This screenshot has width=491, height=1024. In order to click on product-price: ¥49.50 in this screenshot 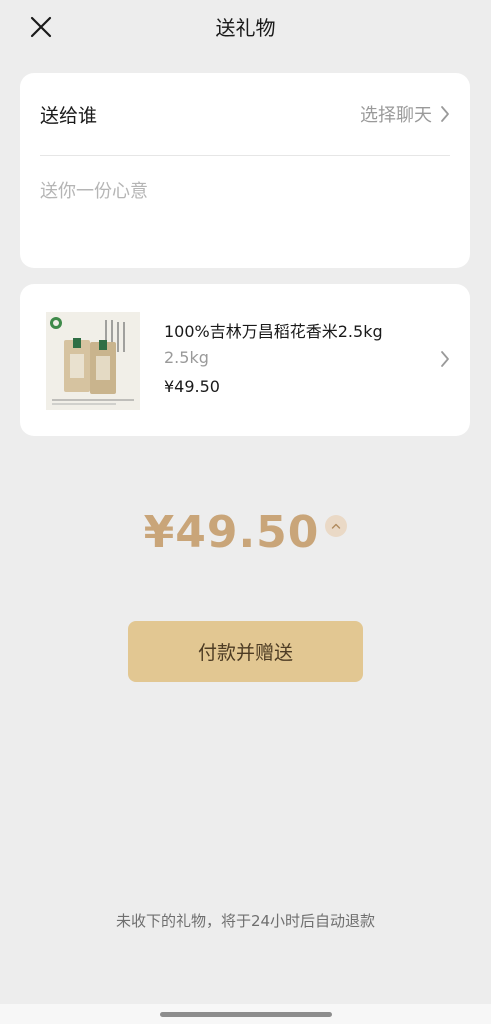, I will do `click(192, 386)`.